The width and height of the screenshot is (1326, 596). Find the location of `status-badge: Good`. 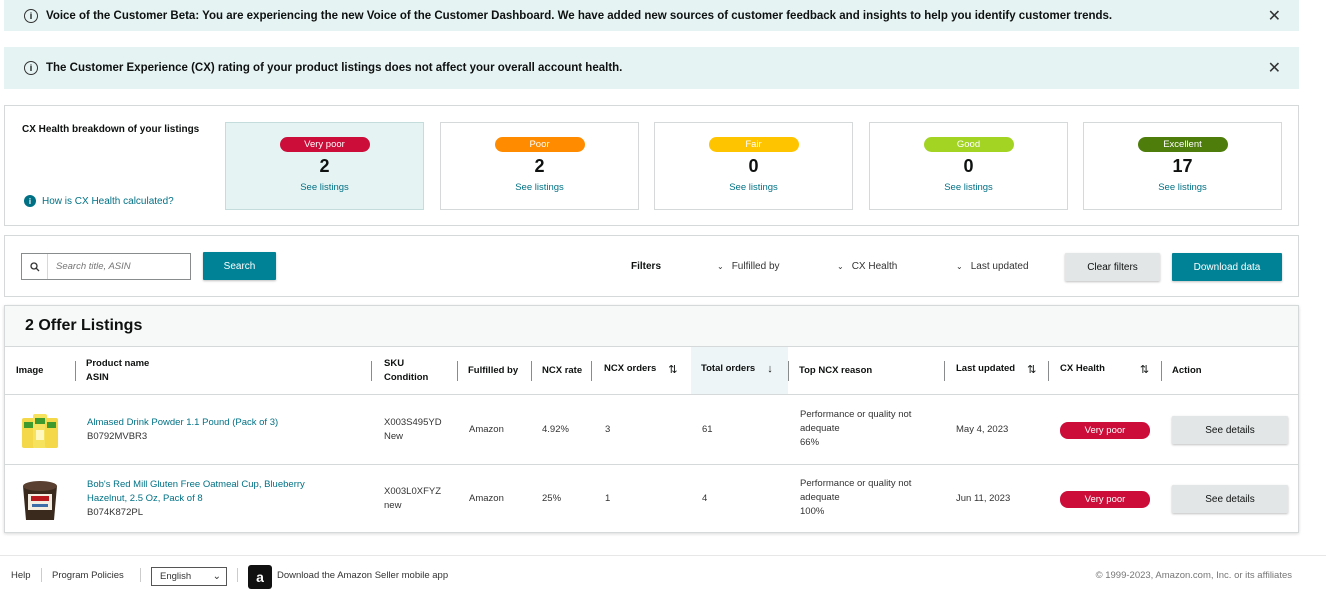

status-badge: Good is located at coordinates (968, 144).